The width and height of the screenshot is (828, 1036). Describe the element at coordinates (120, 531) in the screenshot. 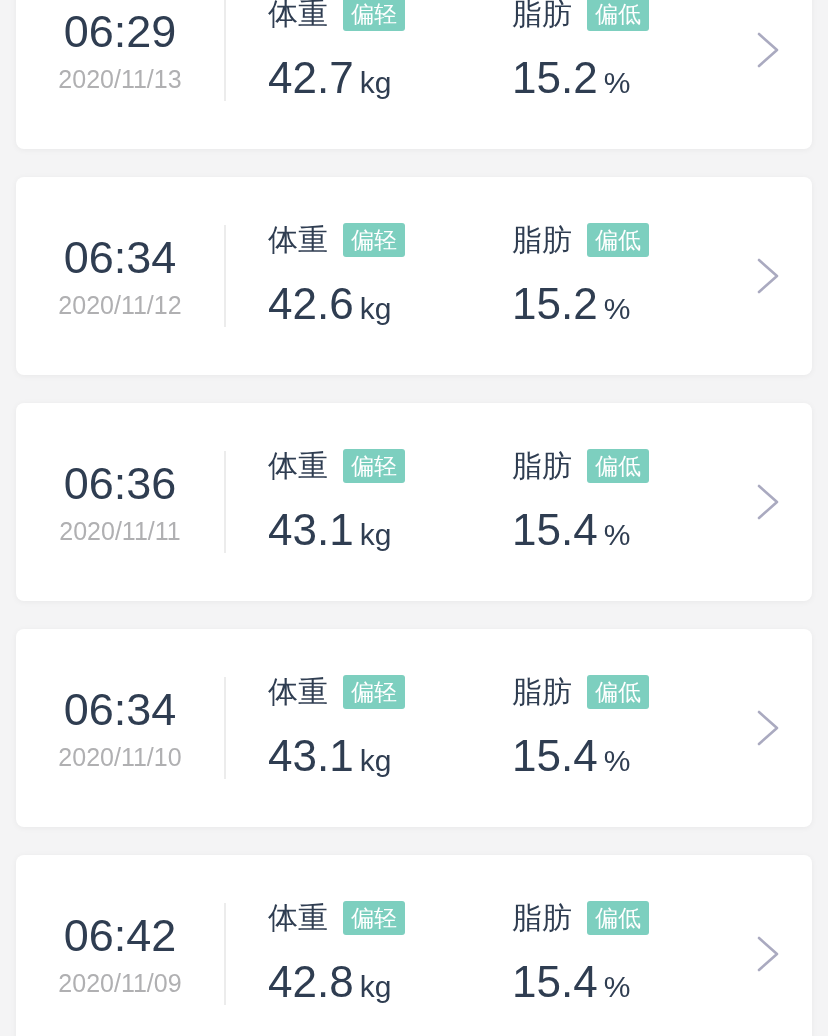

I see `date-text: 2020/11/11` at that location.